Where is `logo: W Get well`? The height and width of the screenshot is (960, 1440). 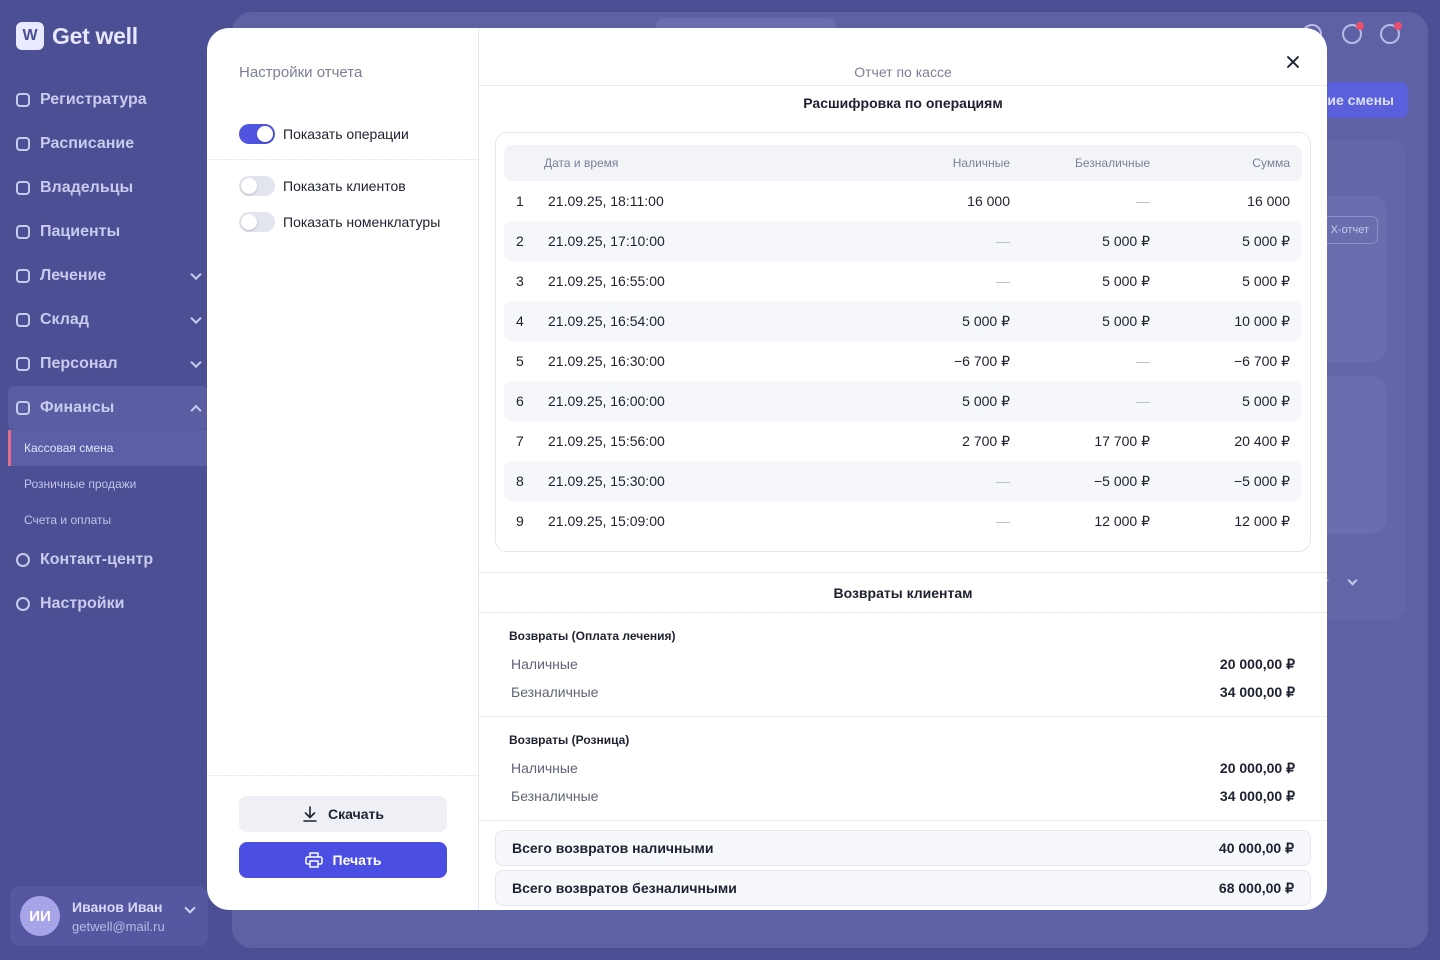 logo: W Get well is located at coordinates (77, 36).